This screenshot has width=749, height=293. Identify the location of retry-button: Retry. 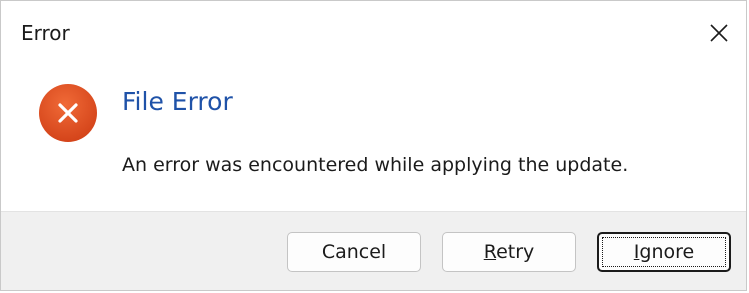
(509, 252).